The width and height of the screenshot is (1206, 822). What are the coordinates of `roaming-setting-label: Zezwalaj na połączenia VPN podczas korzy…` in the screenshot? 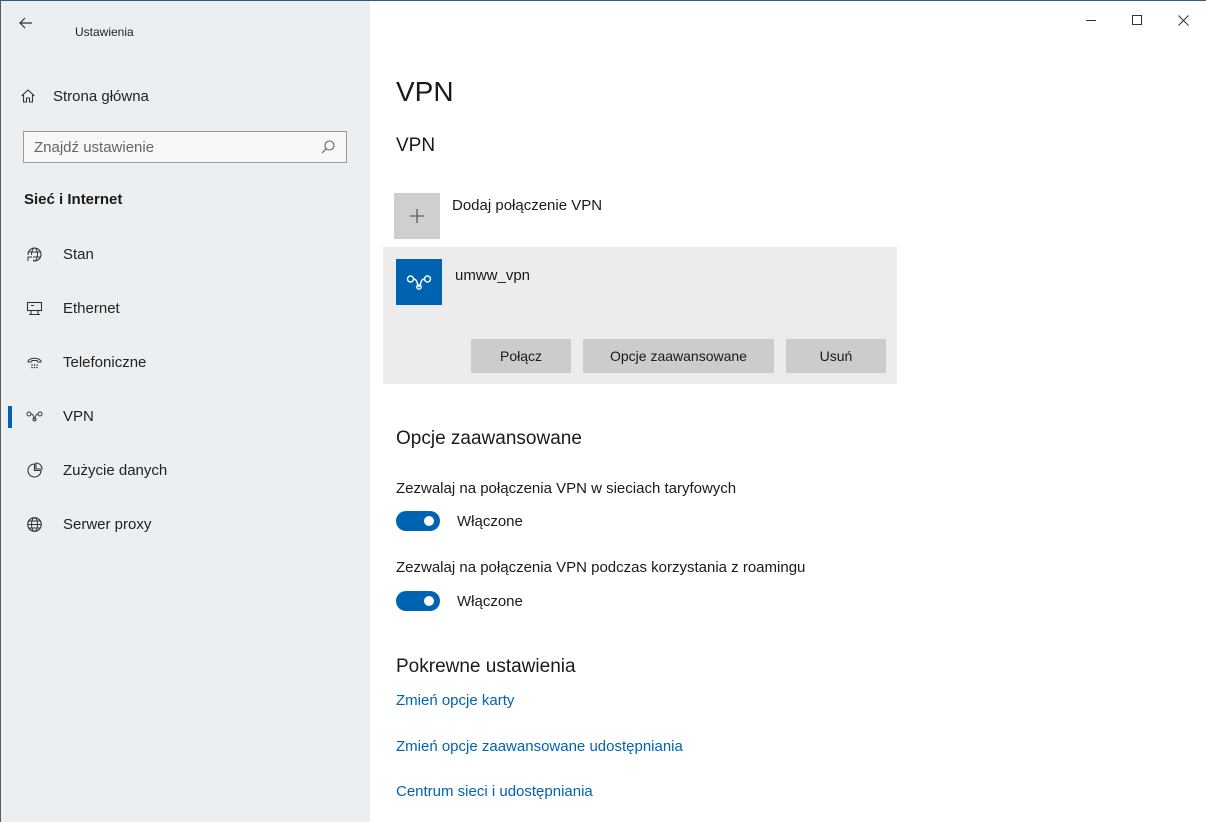 It's located at (601, 567).